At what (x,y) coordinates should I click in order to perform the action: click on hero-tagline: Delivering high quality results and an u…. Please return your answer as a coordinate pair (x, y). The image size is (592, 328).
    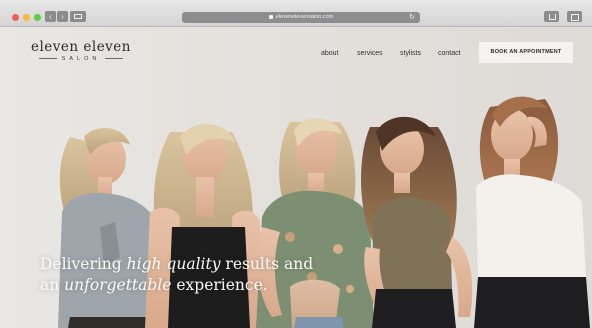
    Looking at the image, I should click on (177, 274).